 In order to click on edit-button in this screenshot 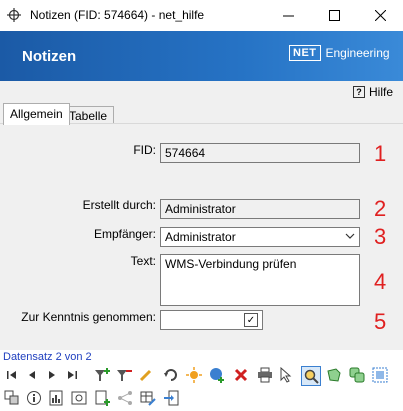, I will do `click(146, 375)`.